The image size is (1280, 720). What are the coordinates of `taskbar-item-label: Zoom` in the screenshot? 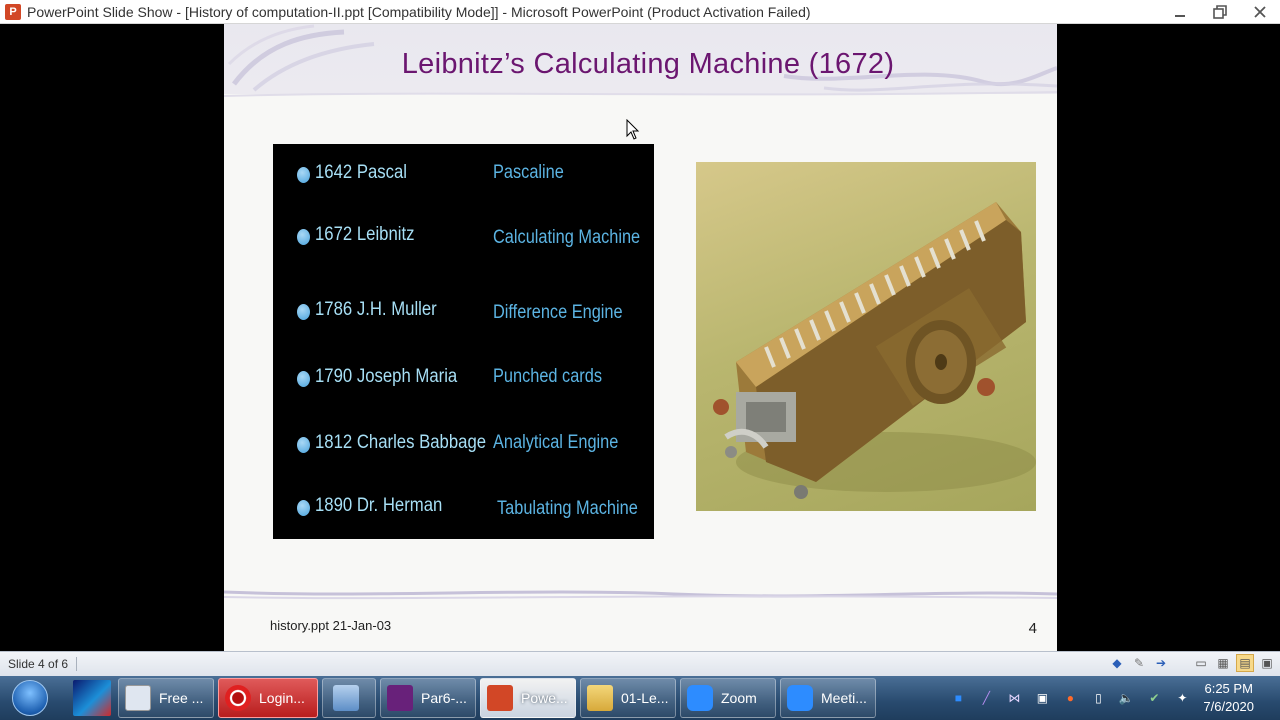 It's located at (739, 698).